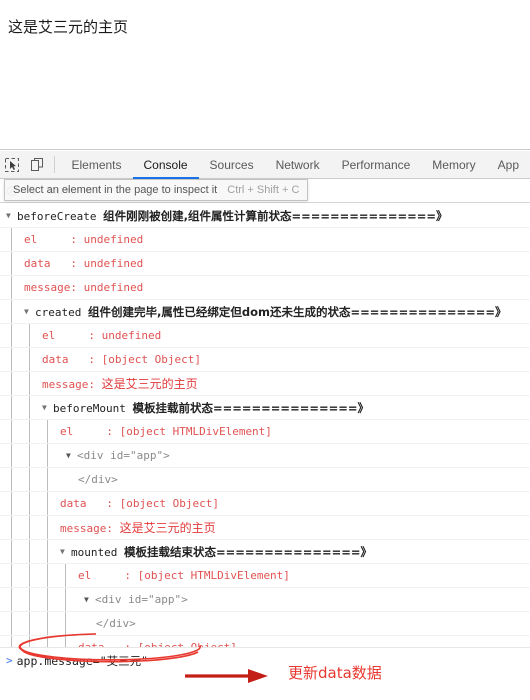  Describe the element at coordinates (221, 551) in the screenshot. I see `console-group-title: mounted 模板挂载结束状态===============》` at that location.